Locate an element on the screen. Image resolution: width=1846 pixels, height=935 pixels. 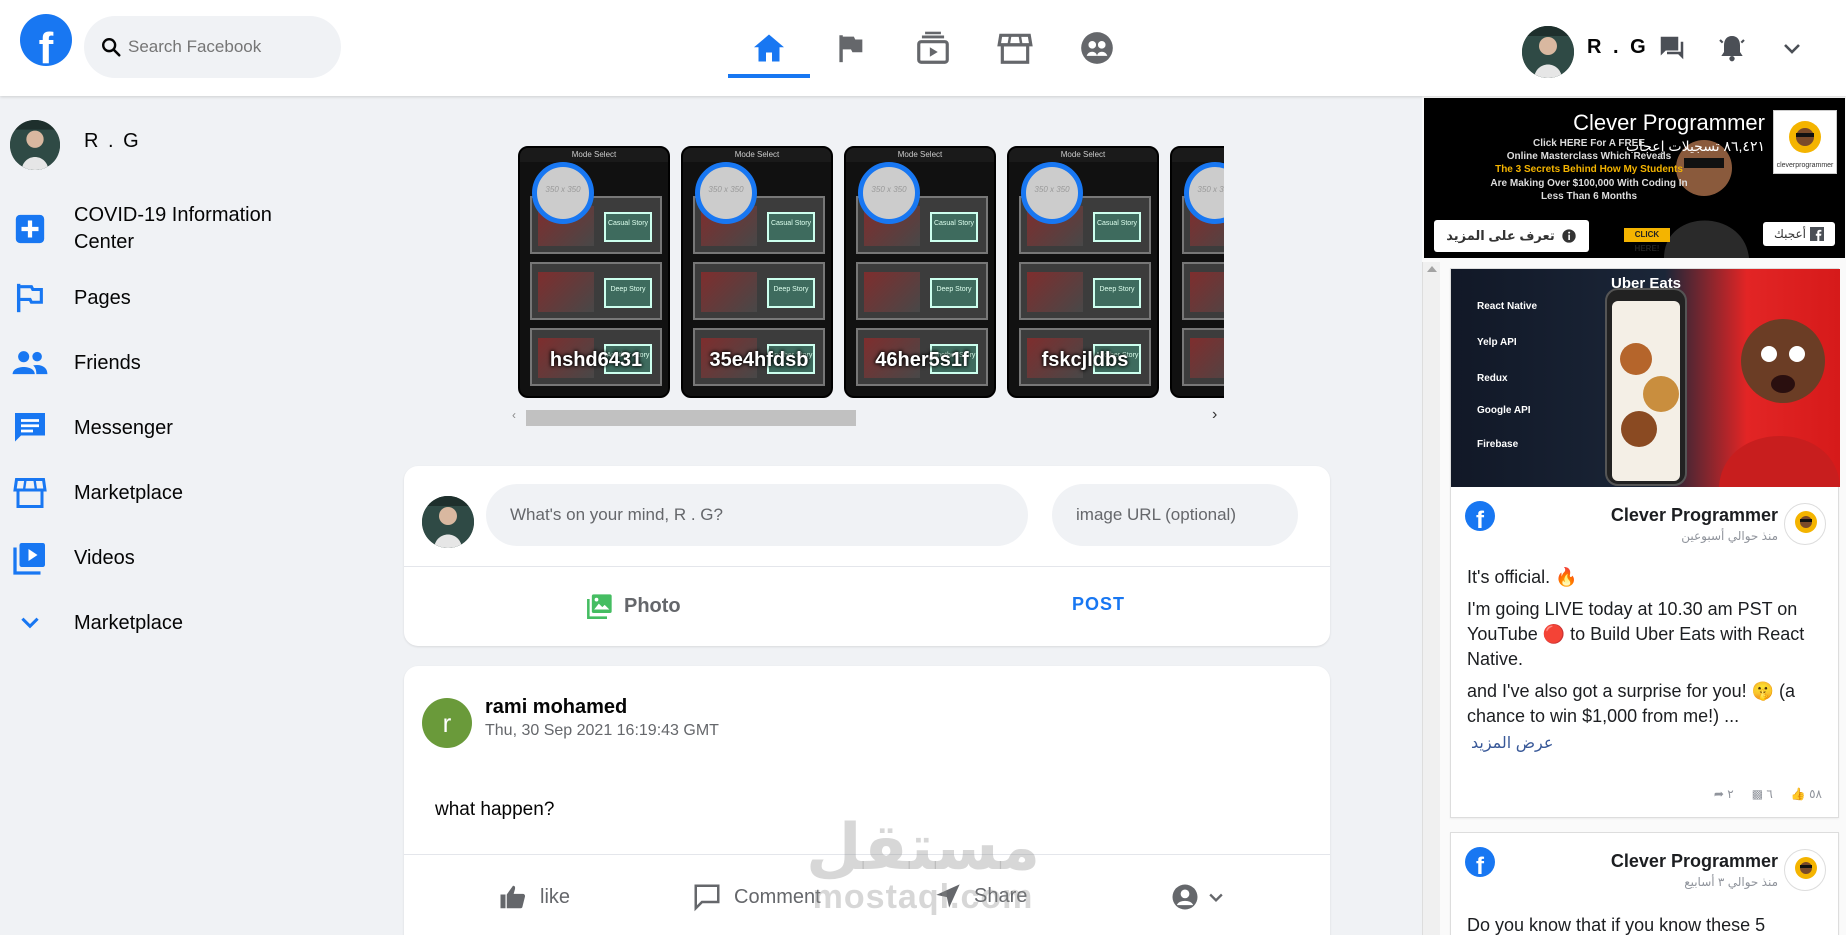
photo-button: Photo is located at coordinates (633, 606).